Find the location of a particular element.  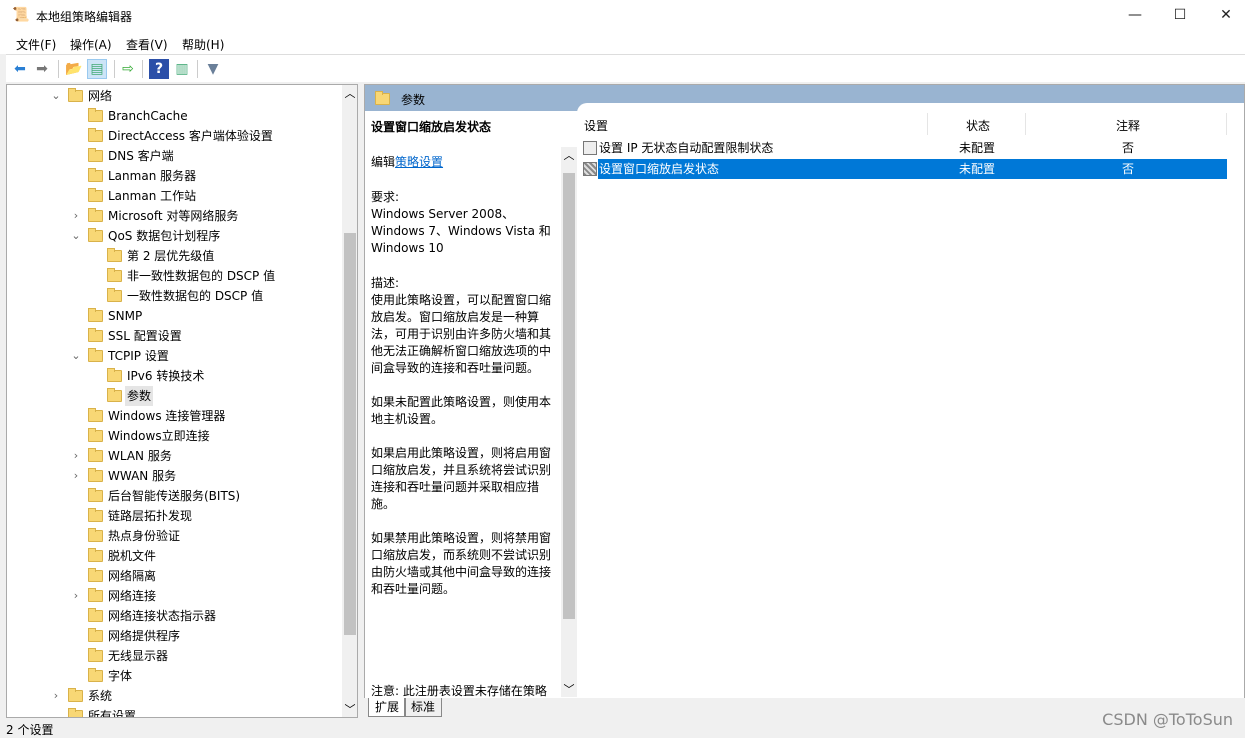

help-icon: ? is located at coordinates (159, 69).